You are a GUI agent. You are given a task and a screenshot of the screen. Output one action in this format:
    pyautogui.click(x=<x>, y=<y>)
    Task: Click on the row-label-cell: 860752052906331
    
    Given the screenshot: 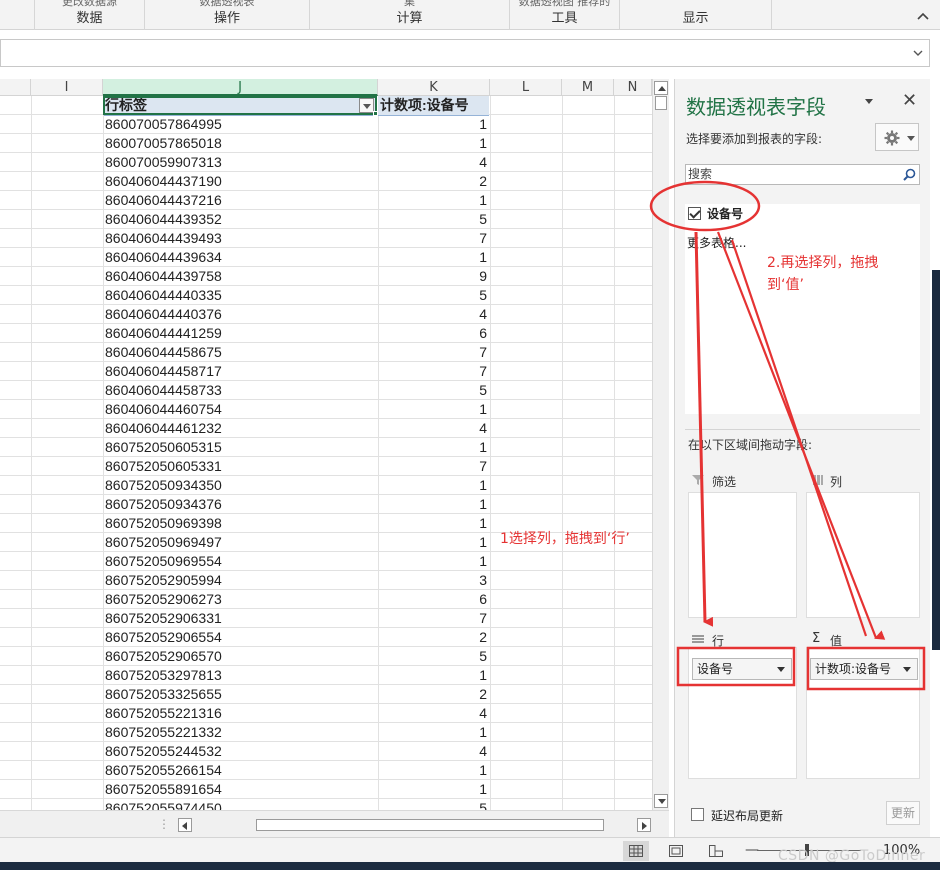 What is the action you would take?
    pyautogui.click(x=240, y=618)
    